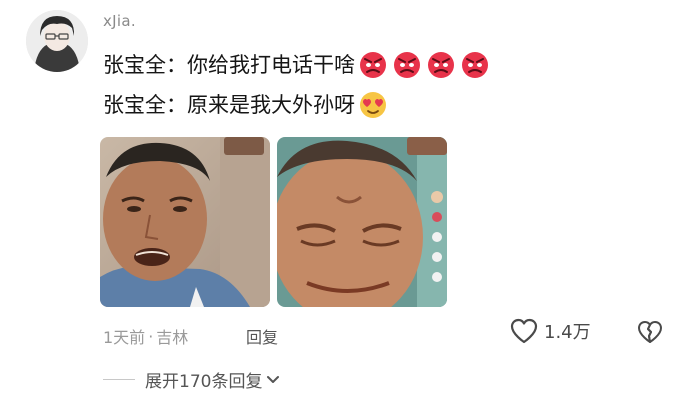 The height and width of the screenshot is (410, 690). I want to click on reply-button: 回复, so click(262, 336).